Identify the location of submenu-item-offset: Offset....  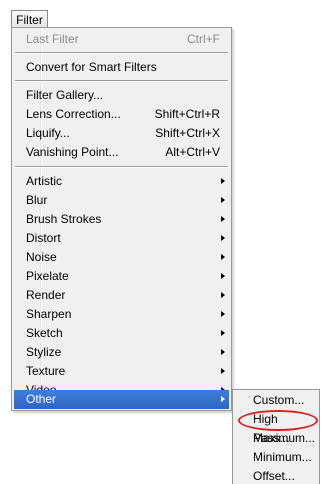
(276, 475).